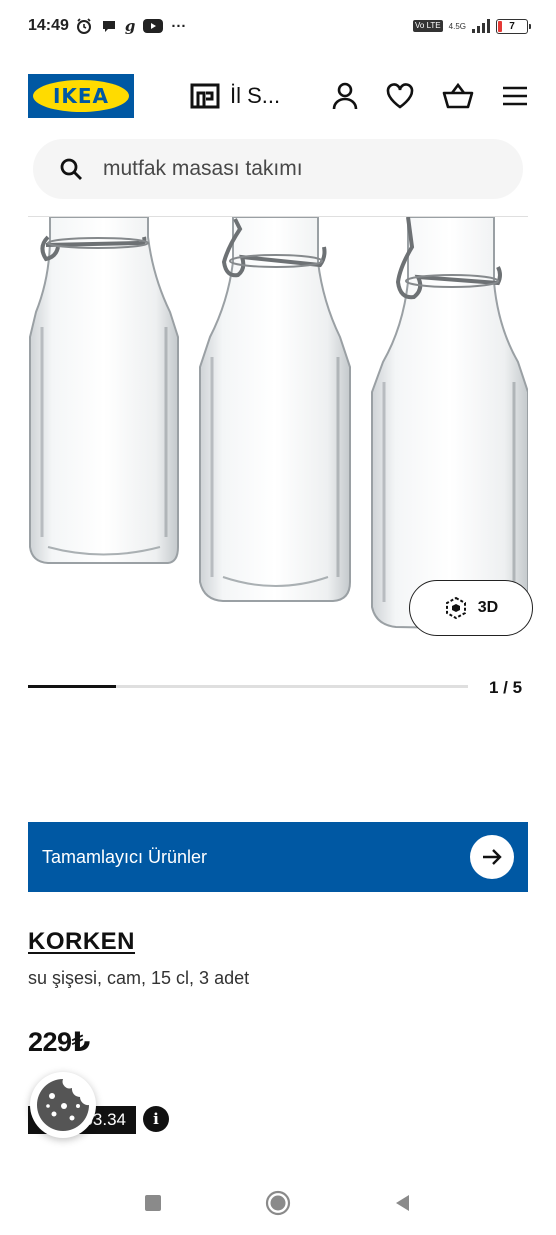 The height and width of the screenshot is (1235, 556). Describe the element at coordinates (515, 96) in the screenshot. I see `menu-icon` at that location.